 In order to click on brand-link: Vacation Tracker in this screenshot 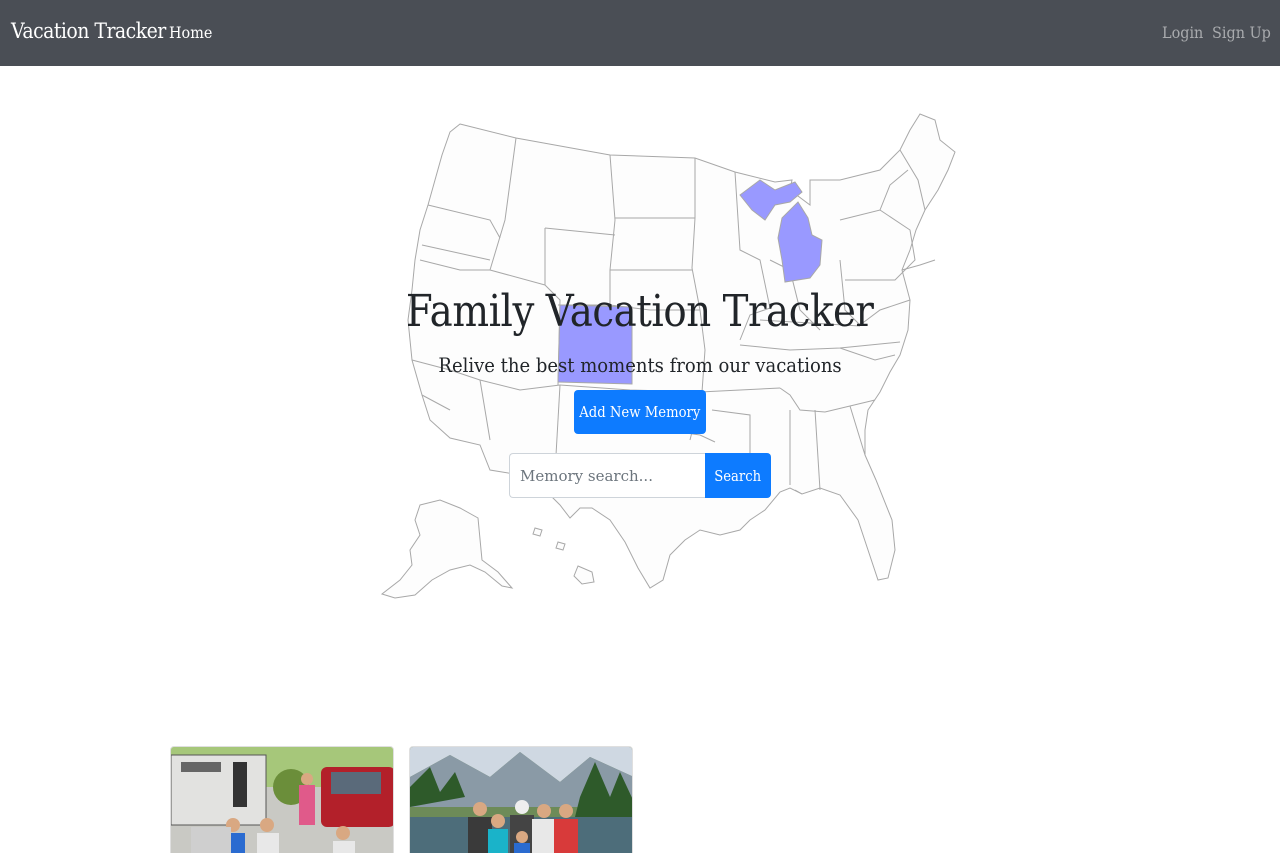, I will do `click(88, 31)`.